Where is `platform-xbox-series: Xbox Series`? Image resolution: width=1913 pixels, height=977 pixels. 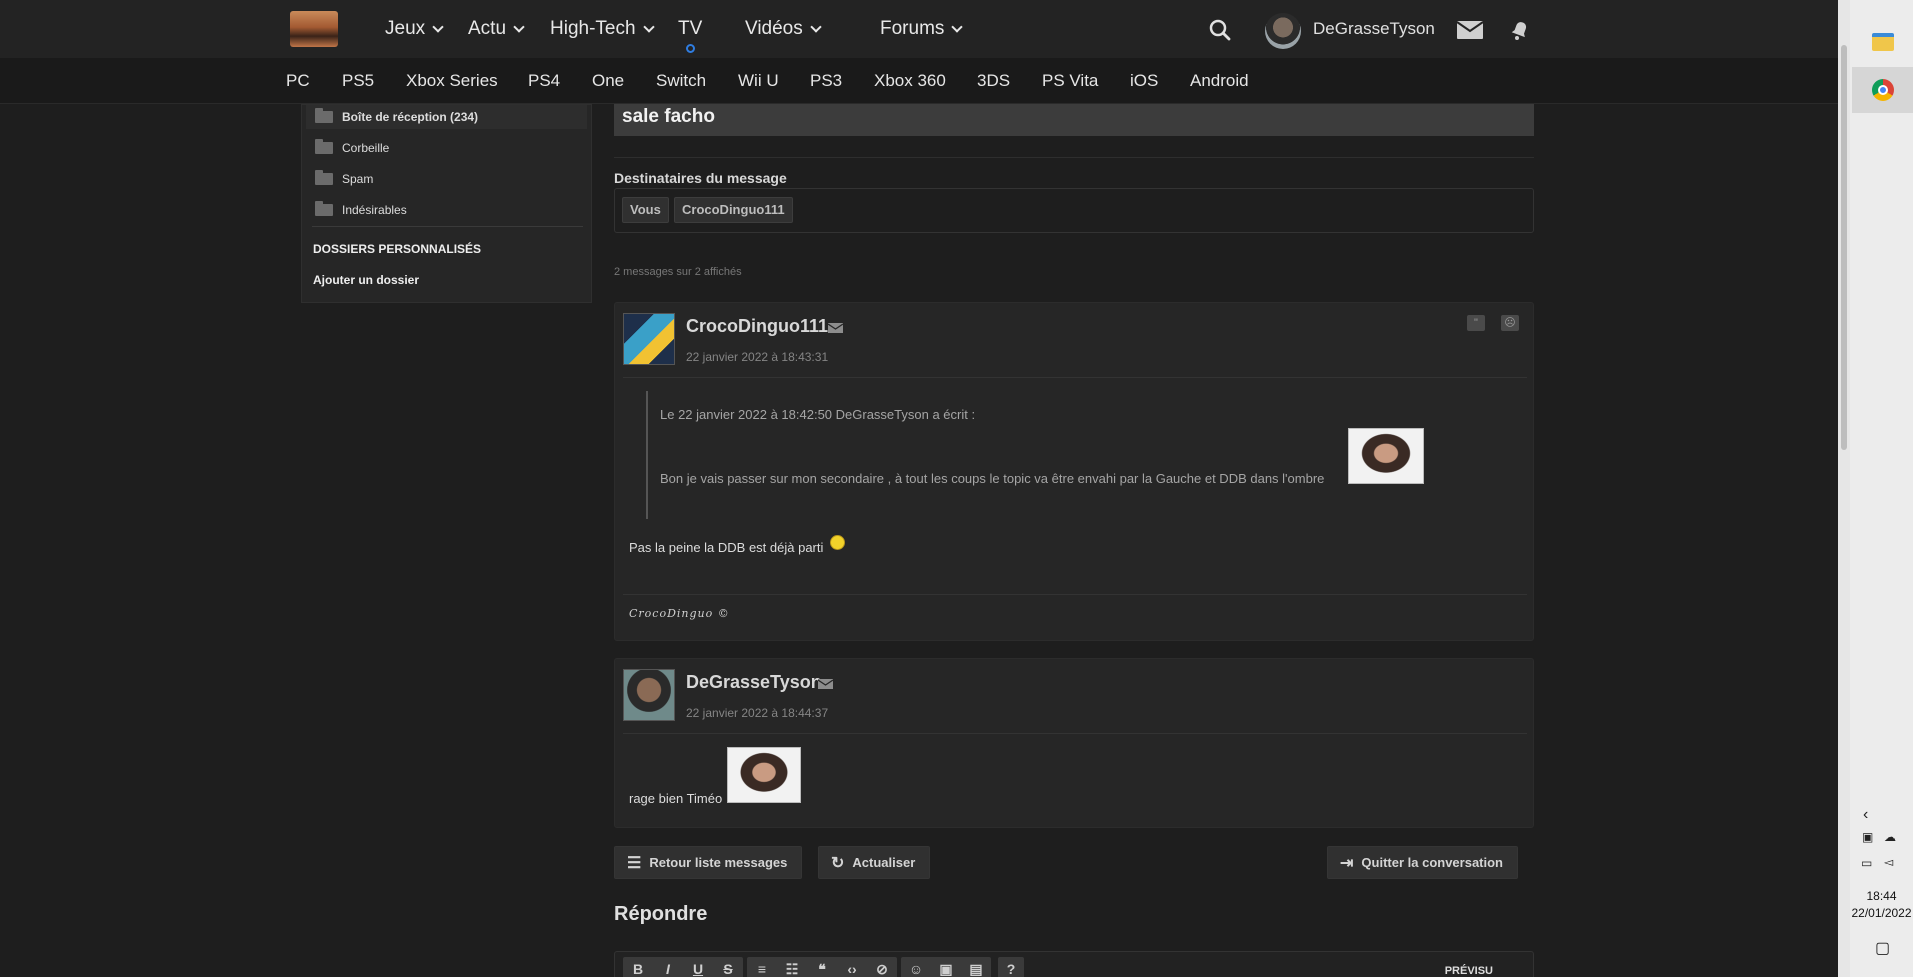 platform-xbox-series: Xbox Series is located at coordinates (452, 81).